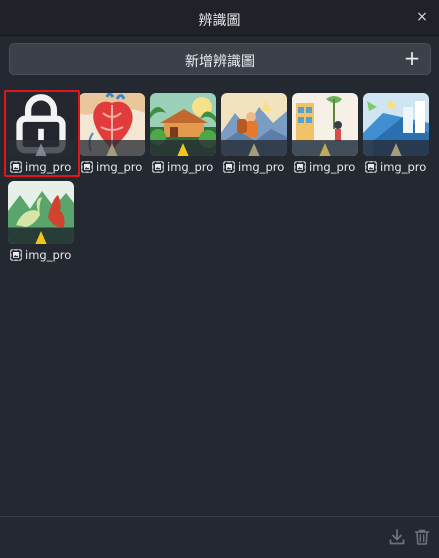  Describe the element at coordinates (412, 58) in the screenshot. I see `plus-icon: +` at that location.